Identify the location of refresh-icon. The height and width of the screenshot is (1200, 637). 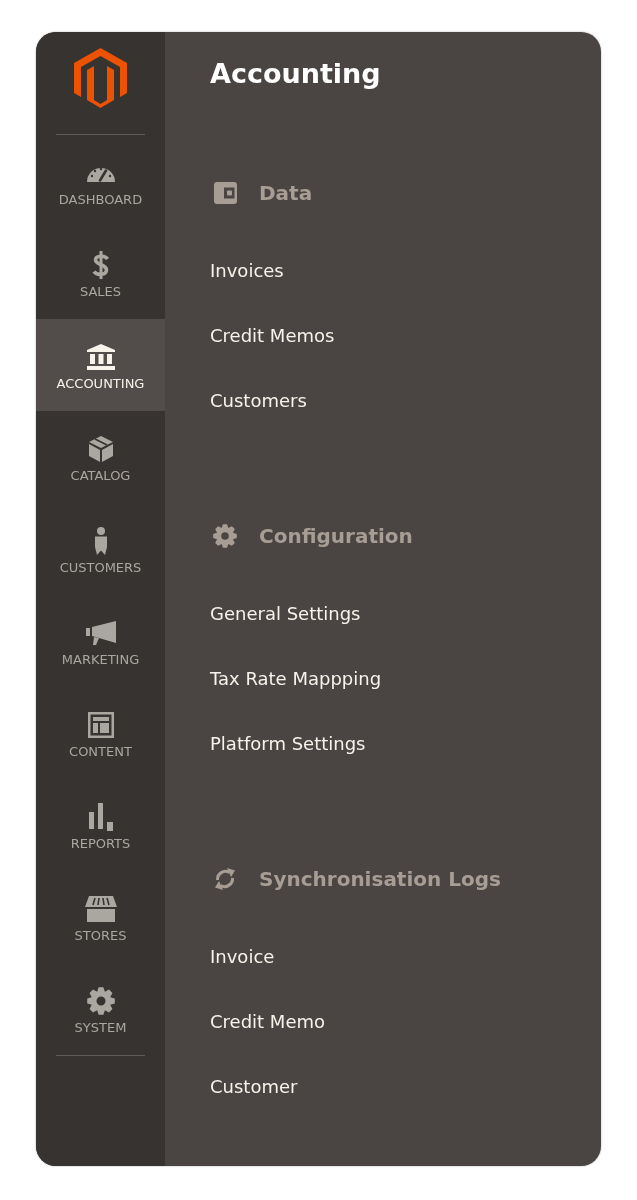
(225, 879).